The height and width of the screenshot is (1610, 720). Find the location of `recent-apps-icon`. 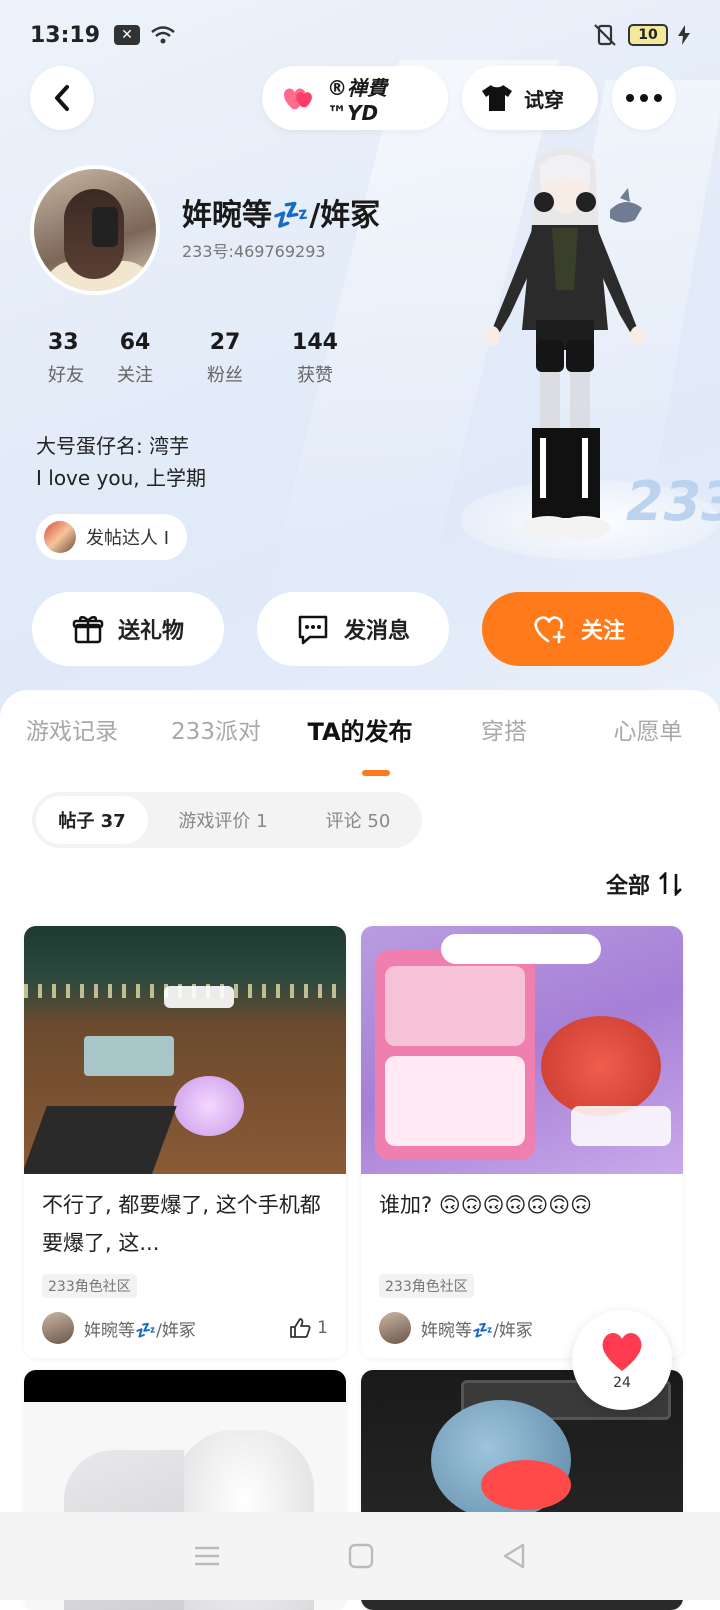

recent-apps-icon is located at coordinates (207, 1556).